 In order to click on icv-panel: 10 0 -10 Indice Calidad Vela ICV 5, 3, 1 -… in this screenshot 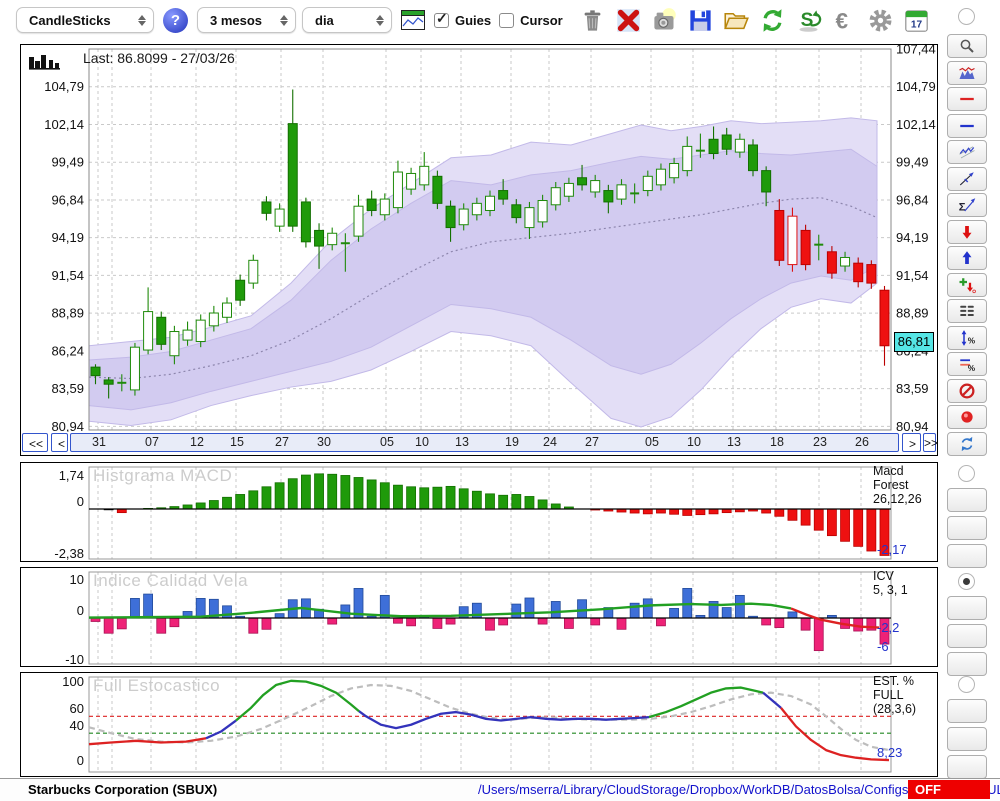, I will do `click(479, 617)`.